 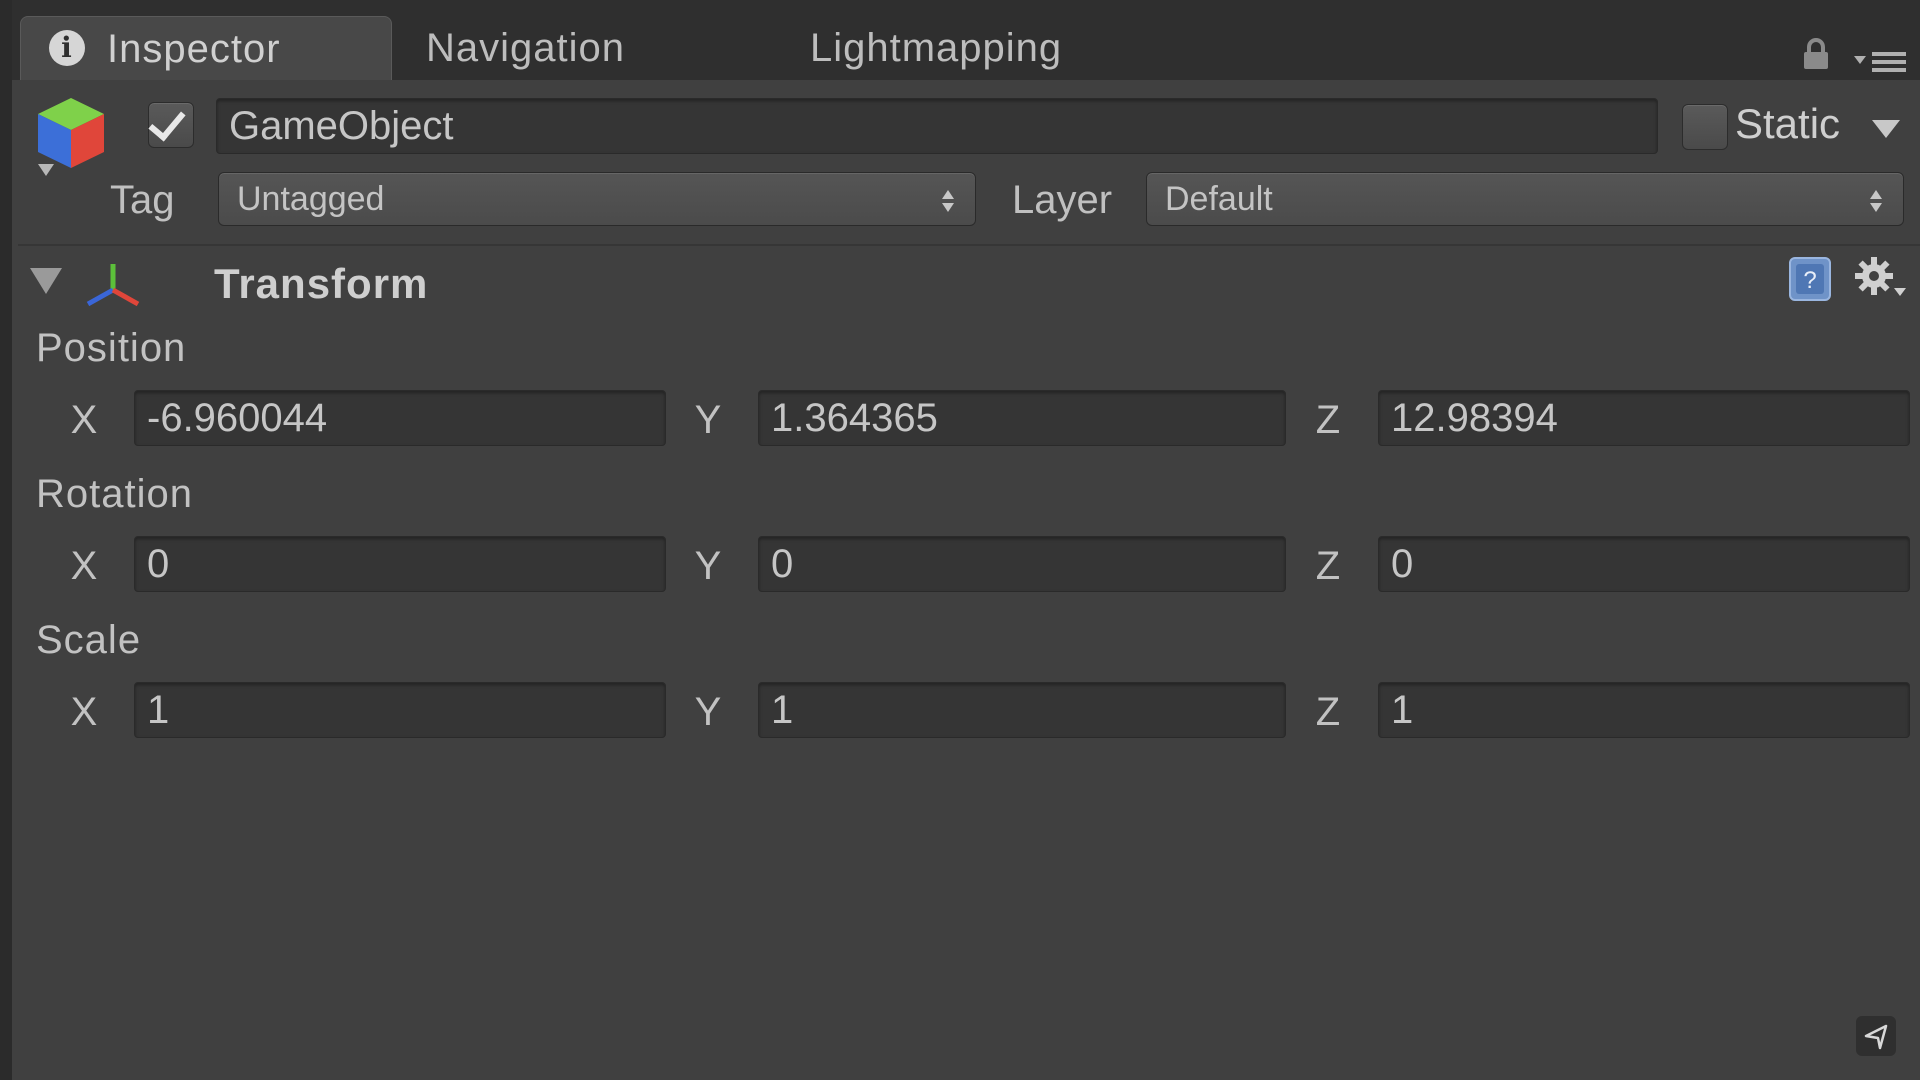 I want to click on tab-lightmapping: Lightmapping, so click(x=936, y=48).